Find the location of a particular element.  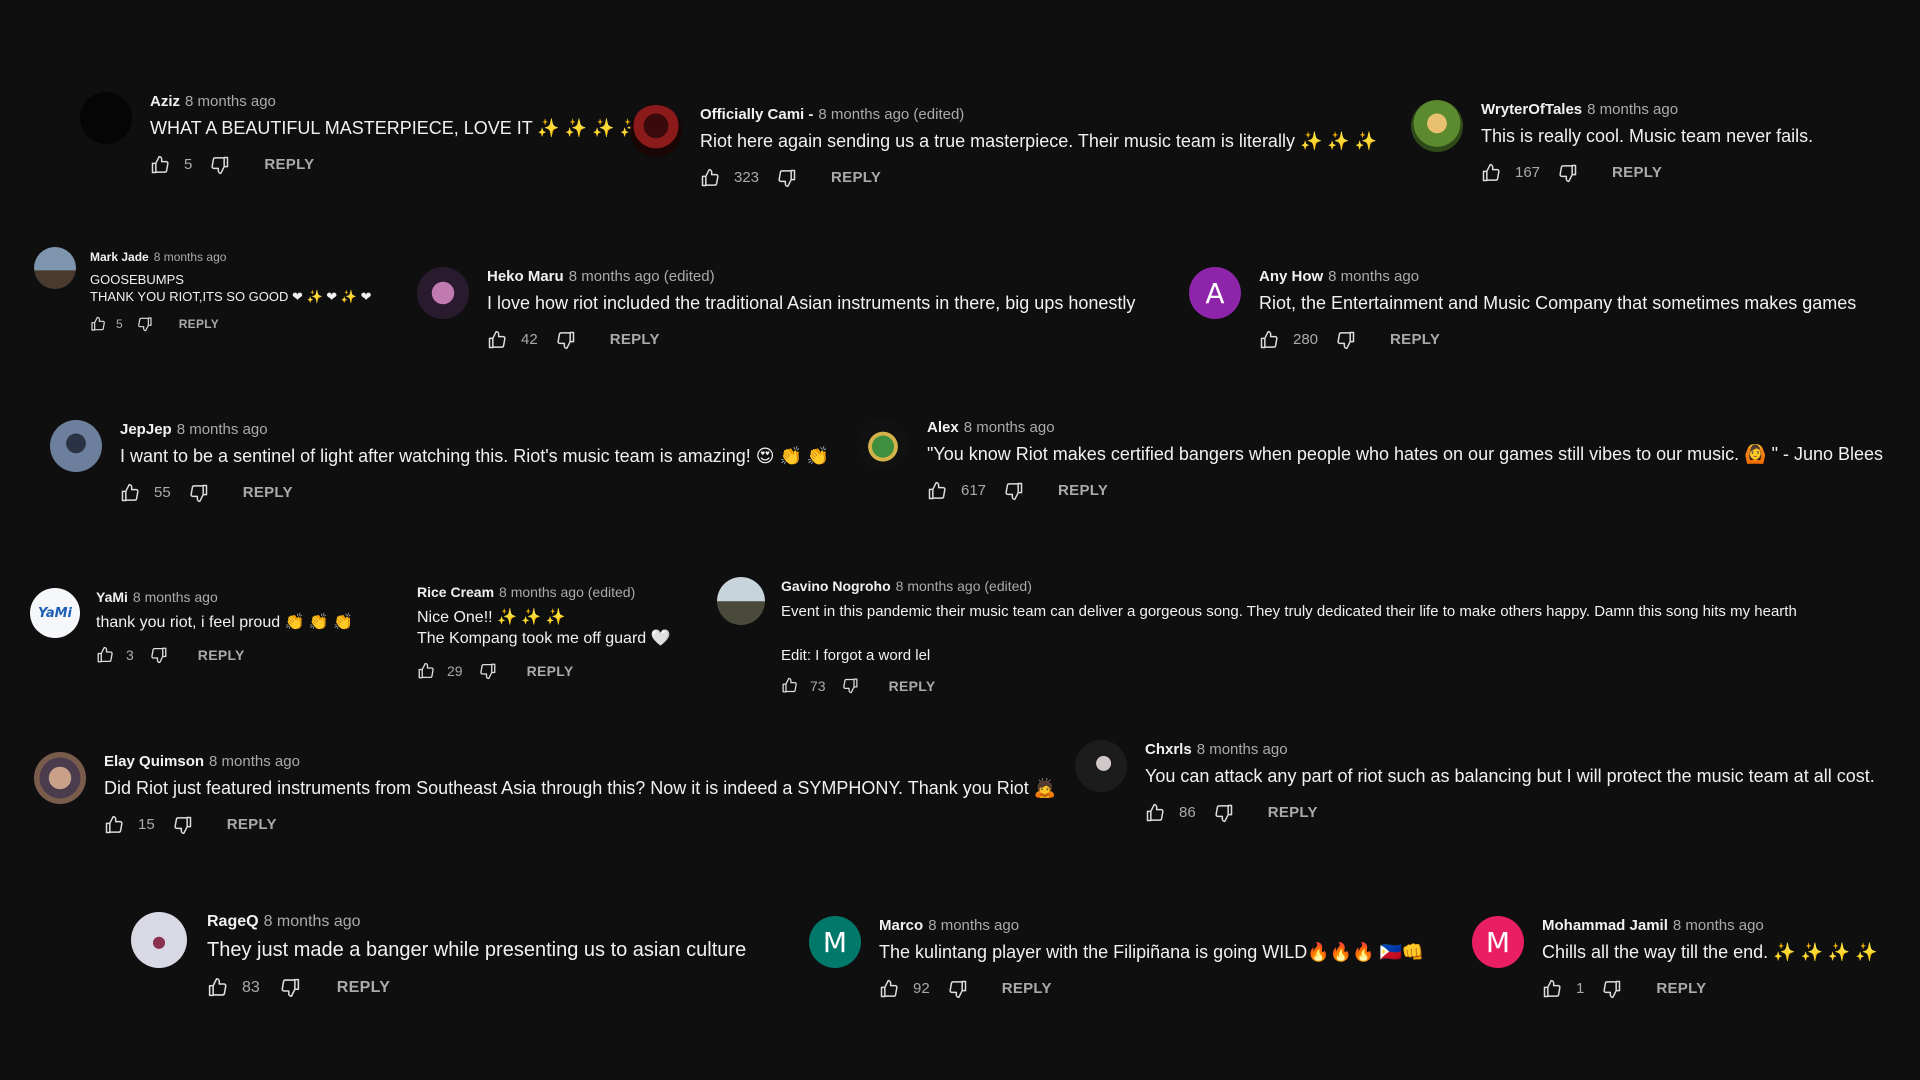

author-name: WryterOfTales is located at coordinates (1531, 109).